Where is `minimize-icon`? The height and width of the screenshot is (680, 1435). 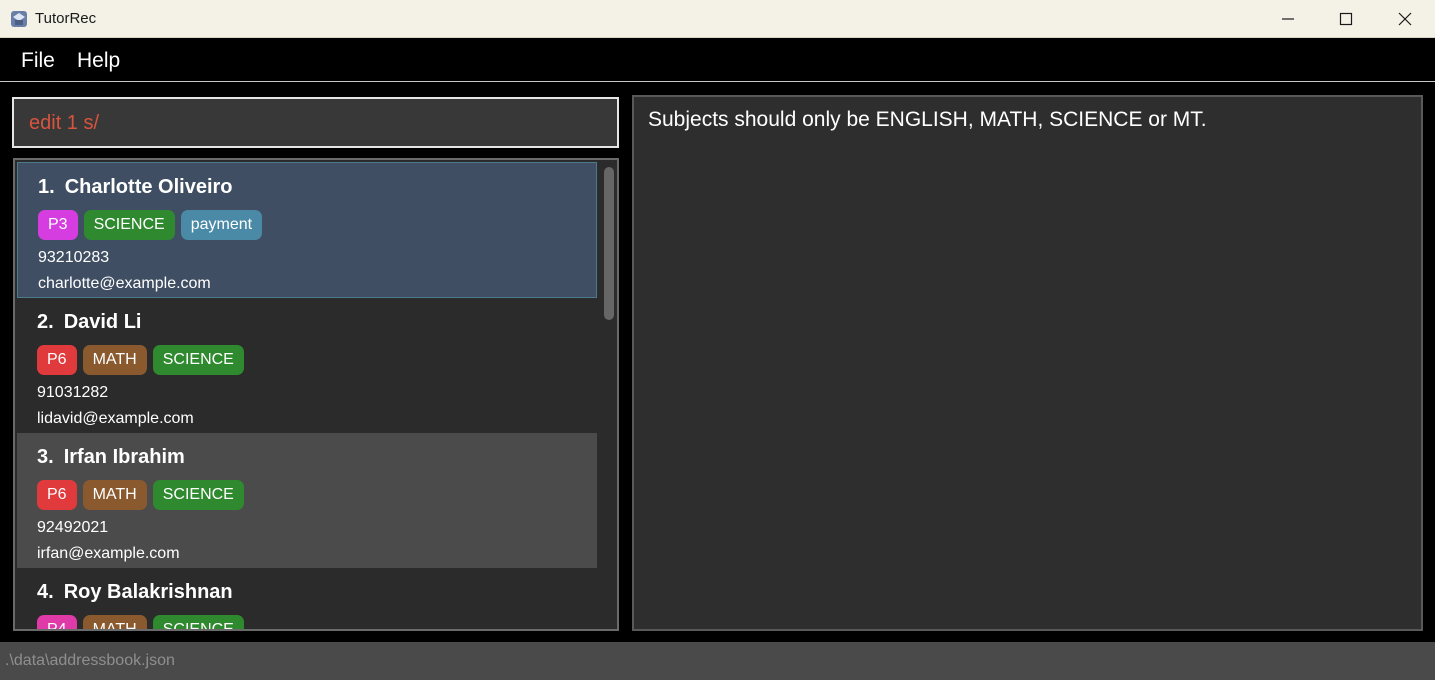 minimize-icon is located at coordinates (1288, 19).